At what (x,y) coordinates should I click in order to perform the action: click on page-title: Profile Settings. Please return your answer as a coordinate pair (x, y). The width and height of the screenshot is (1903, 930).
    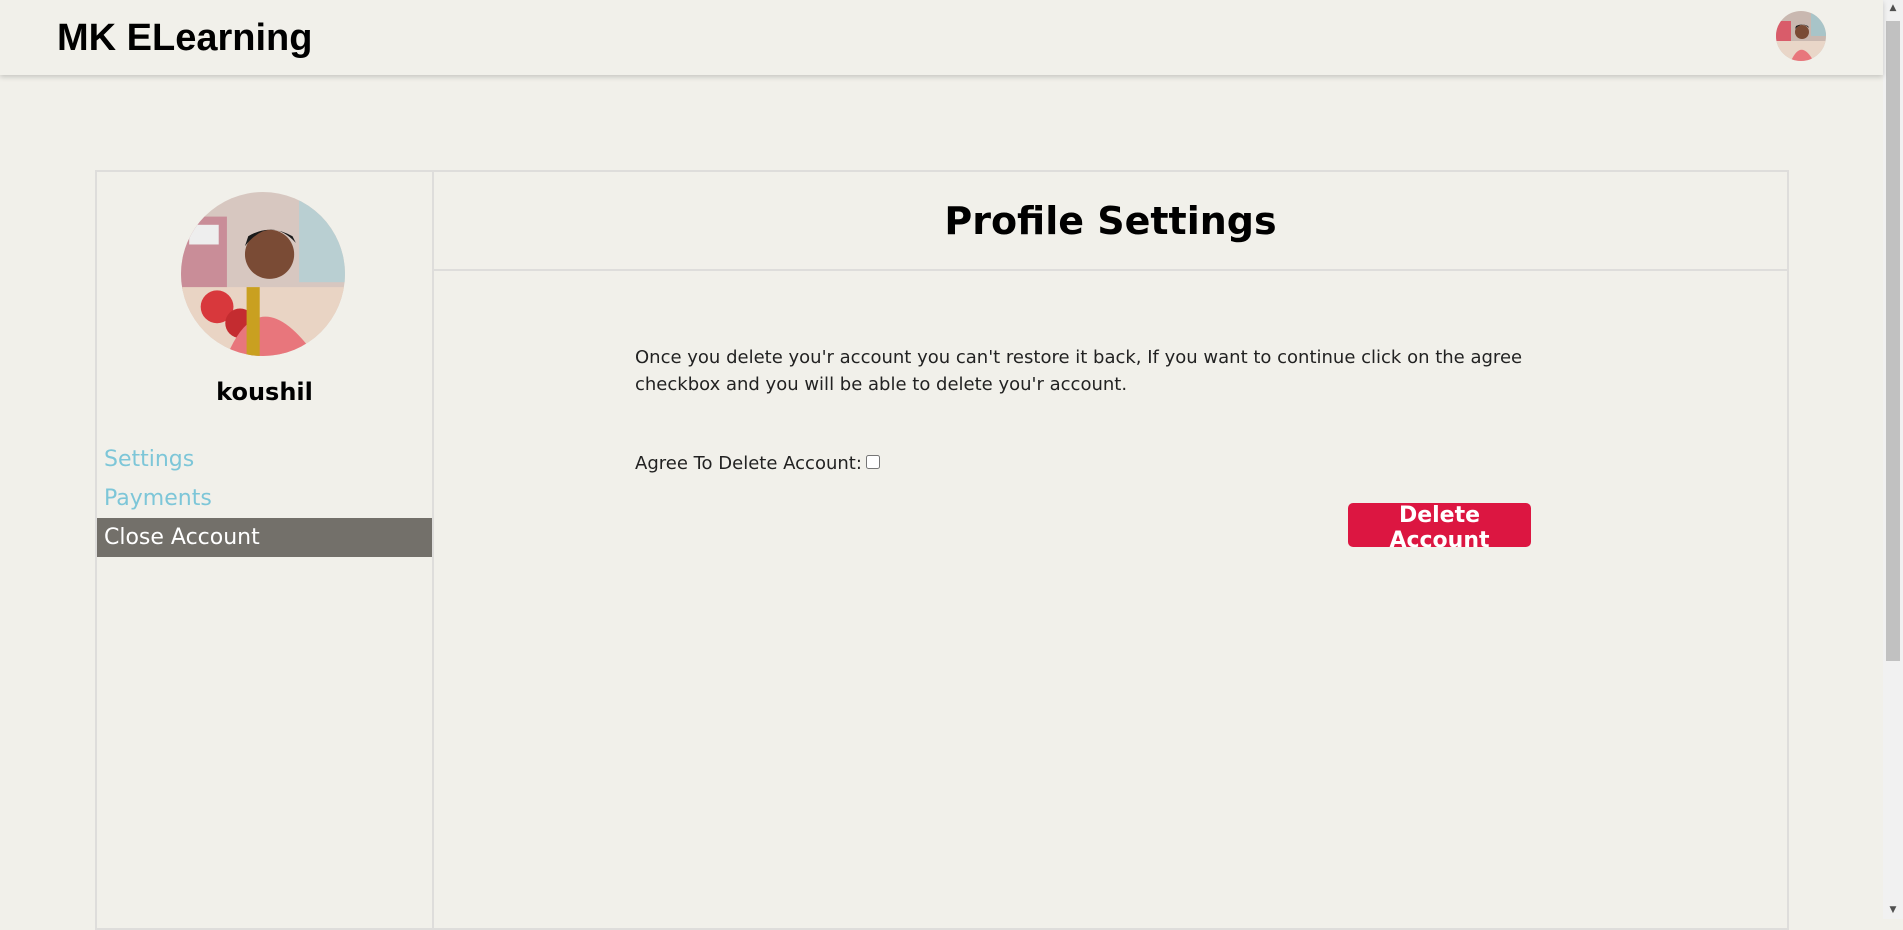
    Looking at the image, I should click on (1110, 221).